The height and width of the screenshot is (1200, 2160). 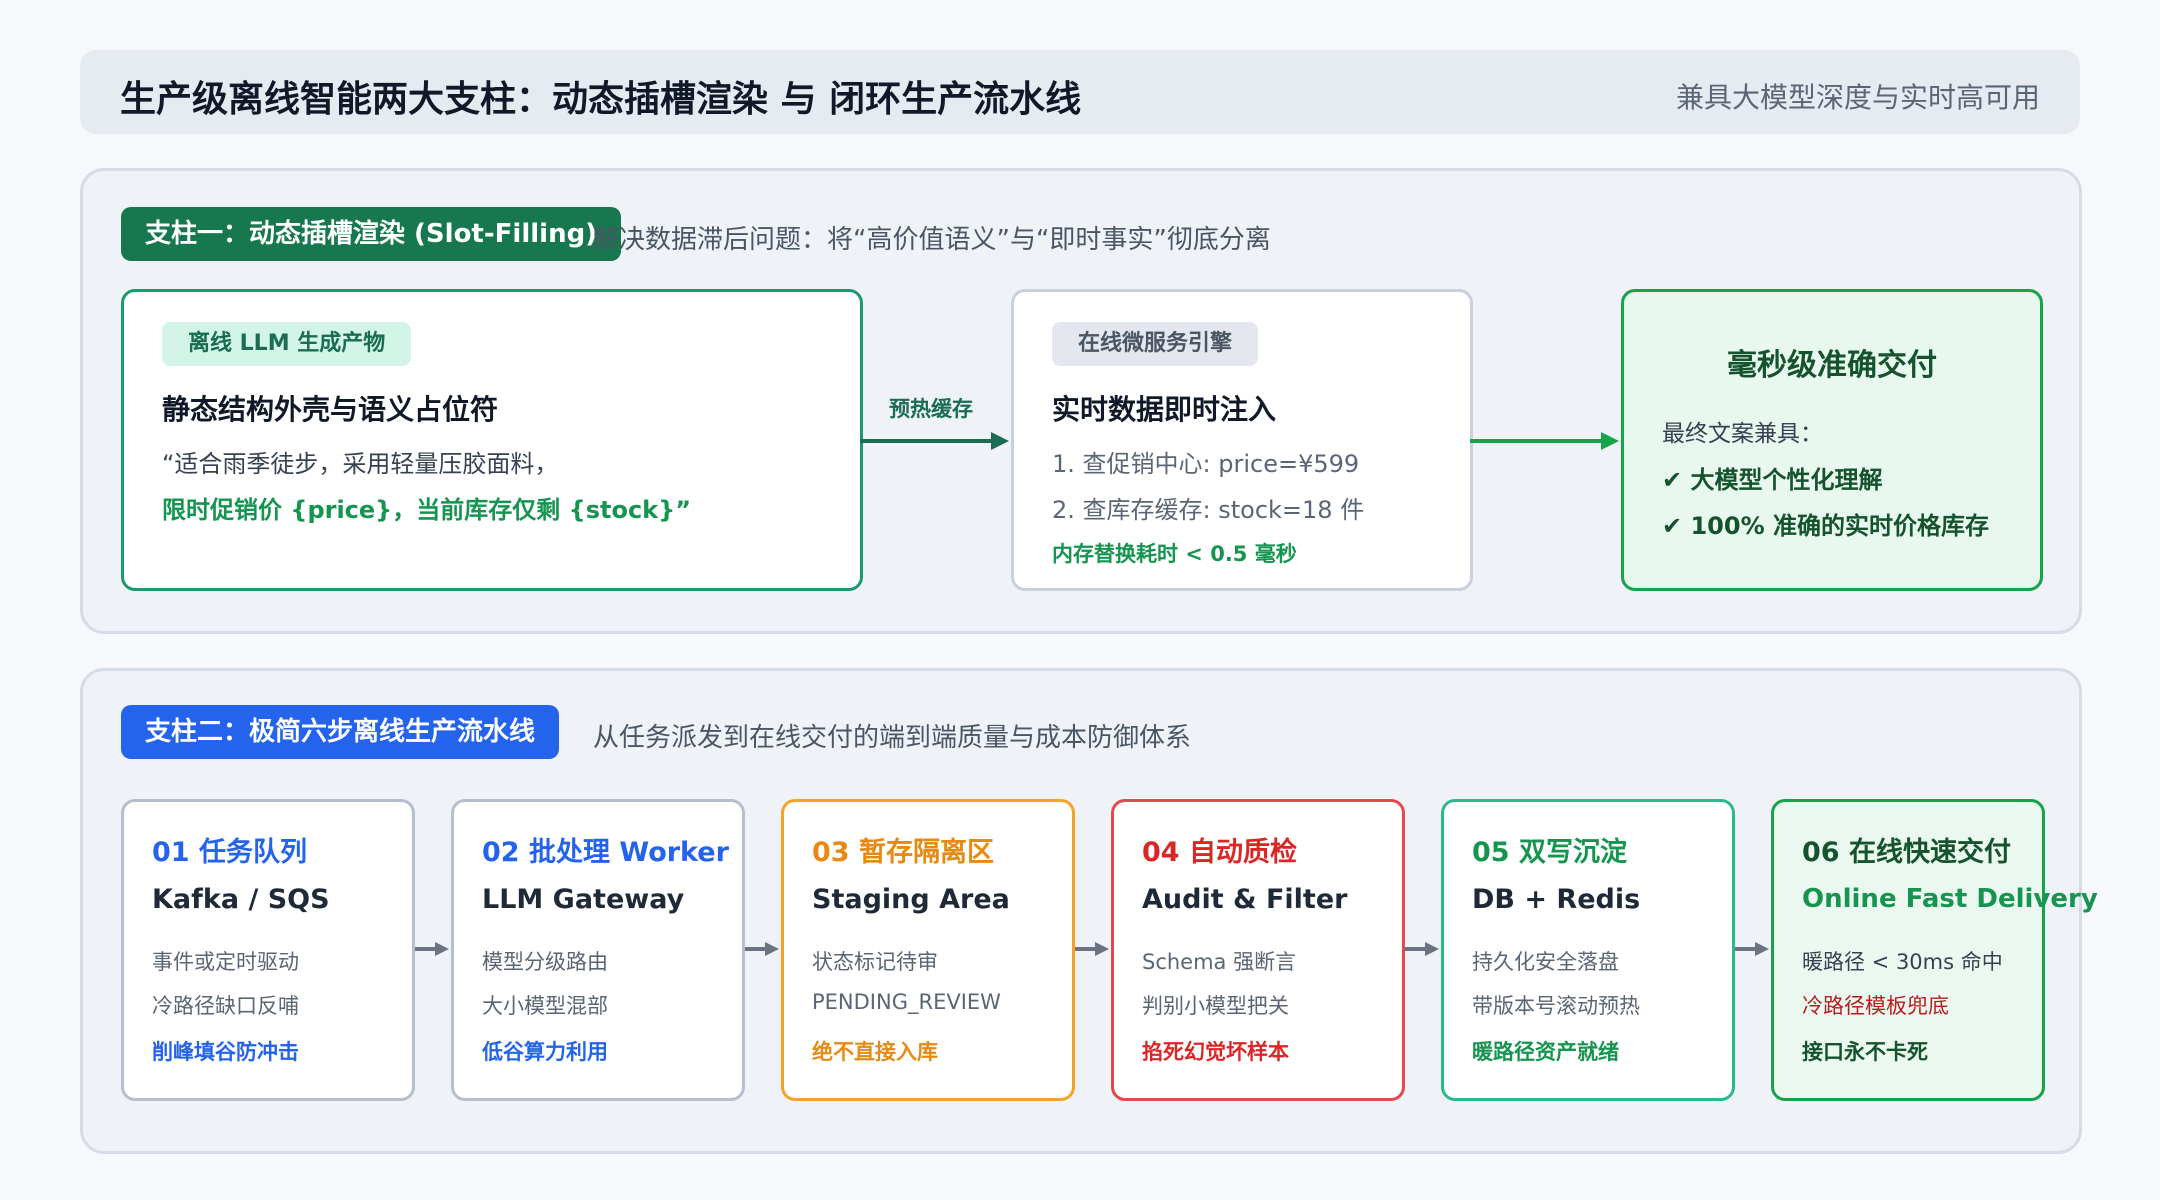 I want to click on arrow-llm-to-service, so click(x=934, y=441).